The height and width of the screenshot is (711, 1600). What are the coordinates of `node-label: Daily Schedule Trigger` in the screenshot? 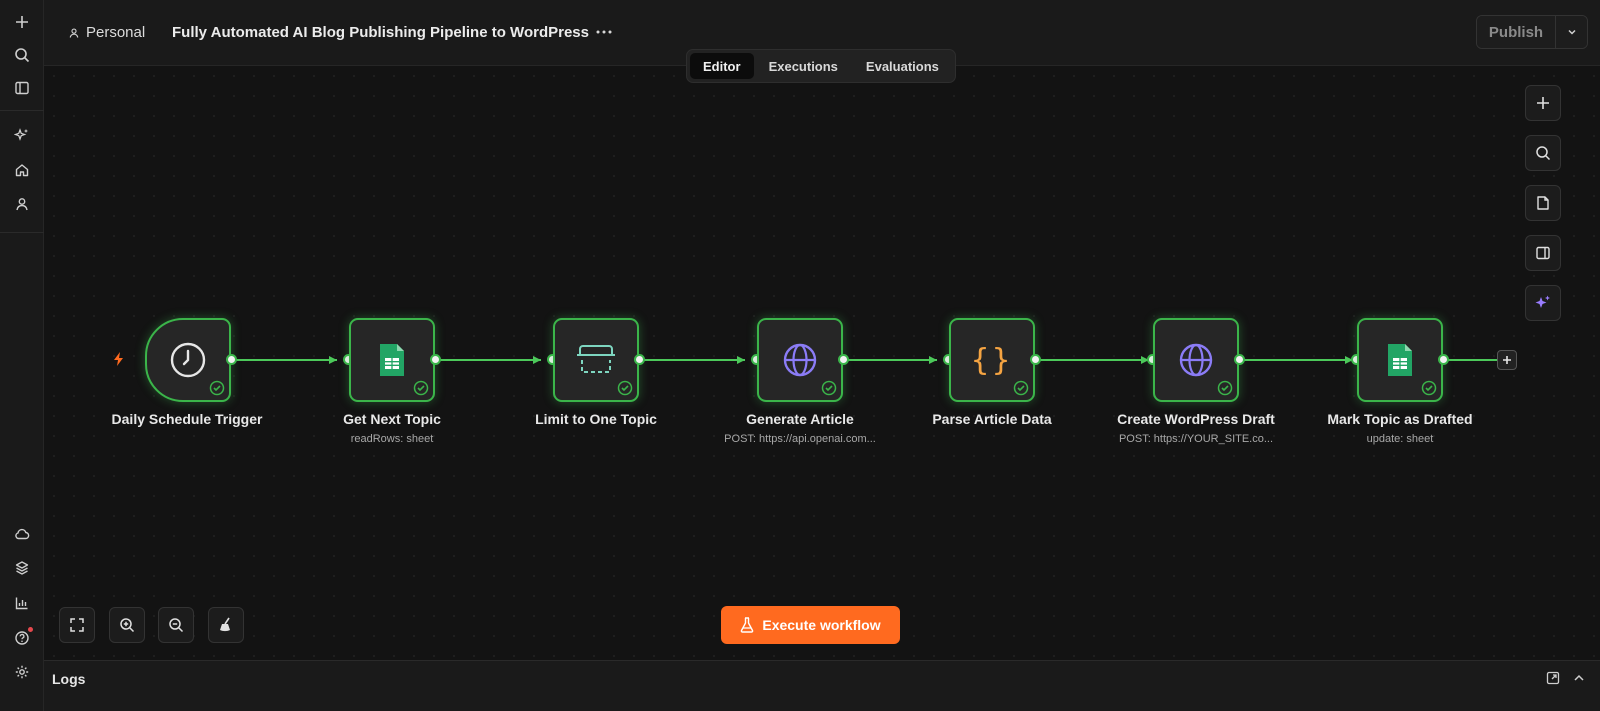 It's located at (187, 419).